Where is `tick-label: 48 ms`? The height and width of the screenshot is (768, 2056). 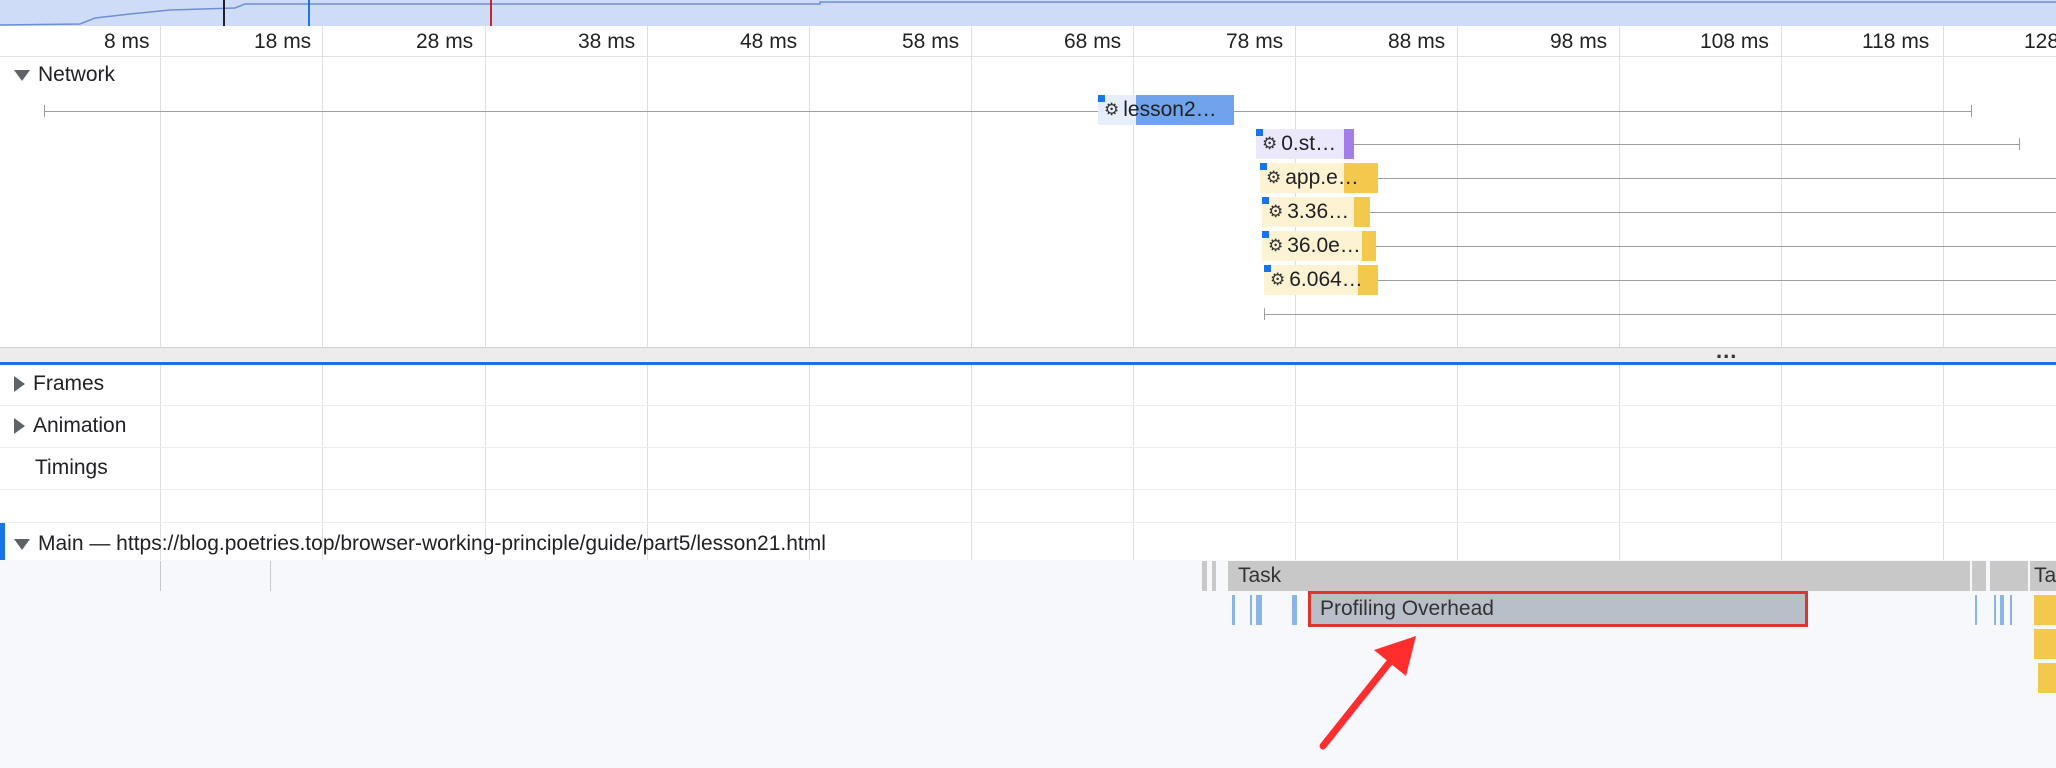 tick-label: 48 ms is located at coordinates (769, 41).